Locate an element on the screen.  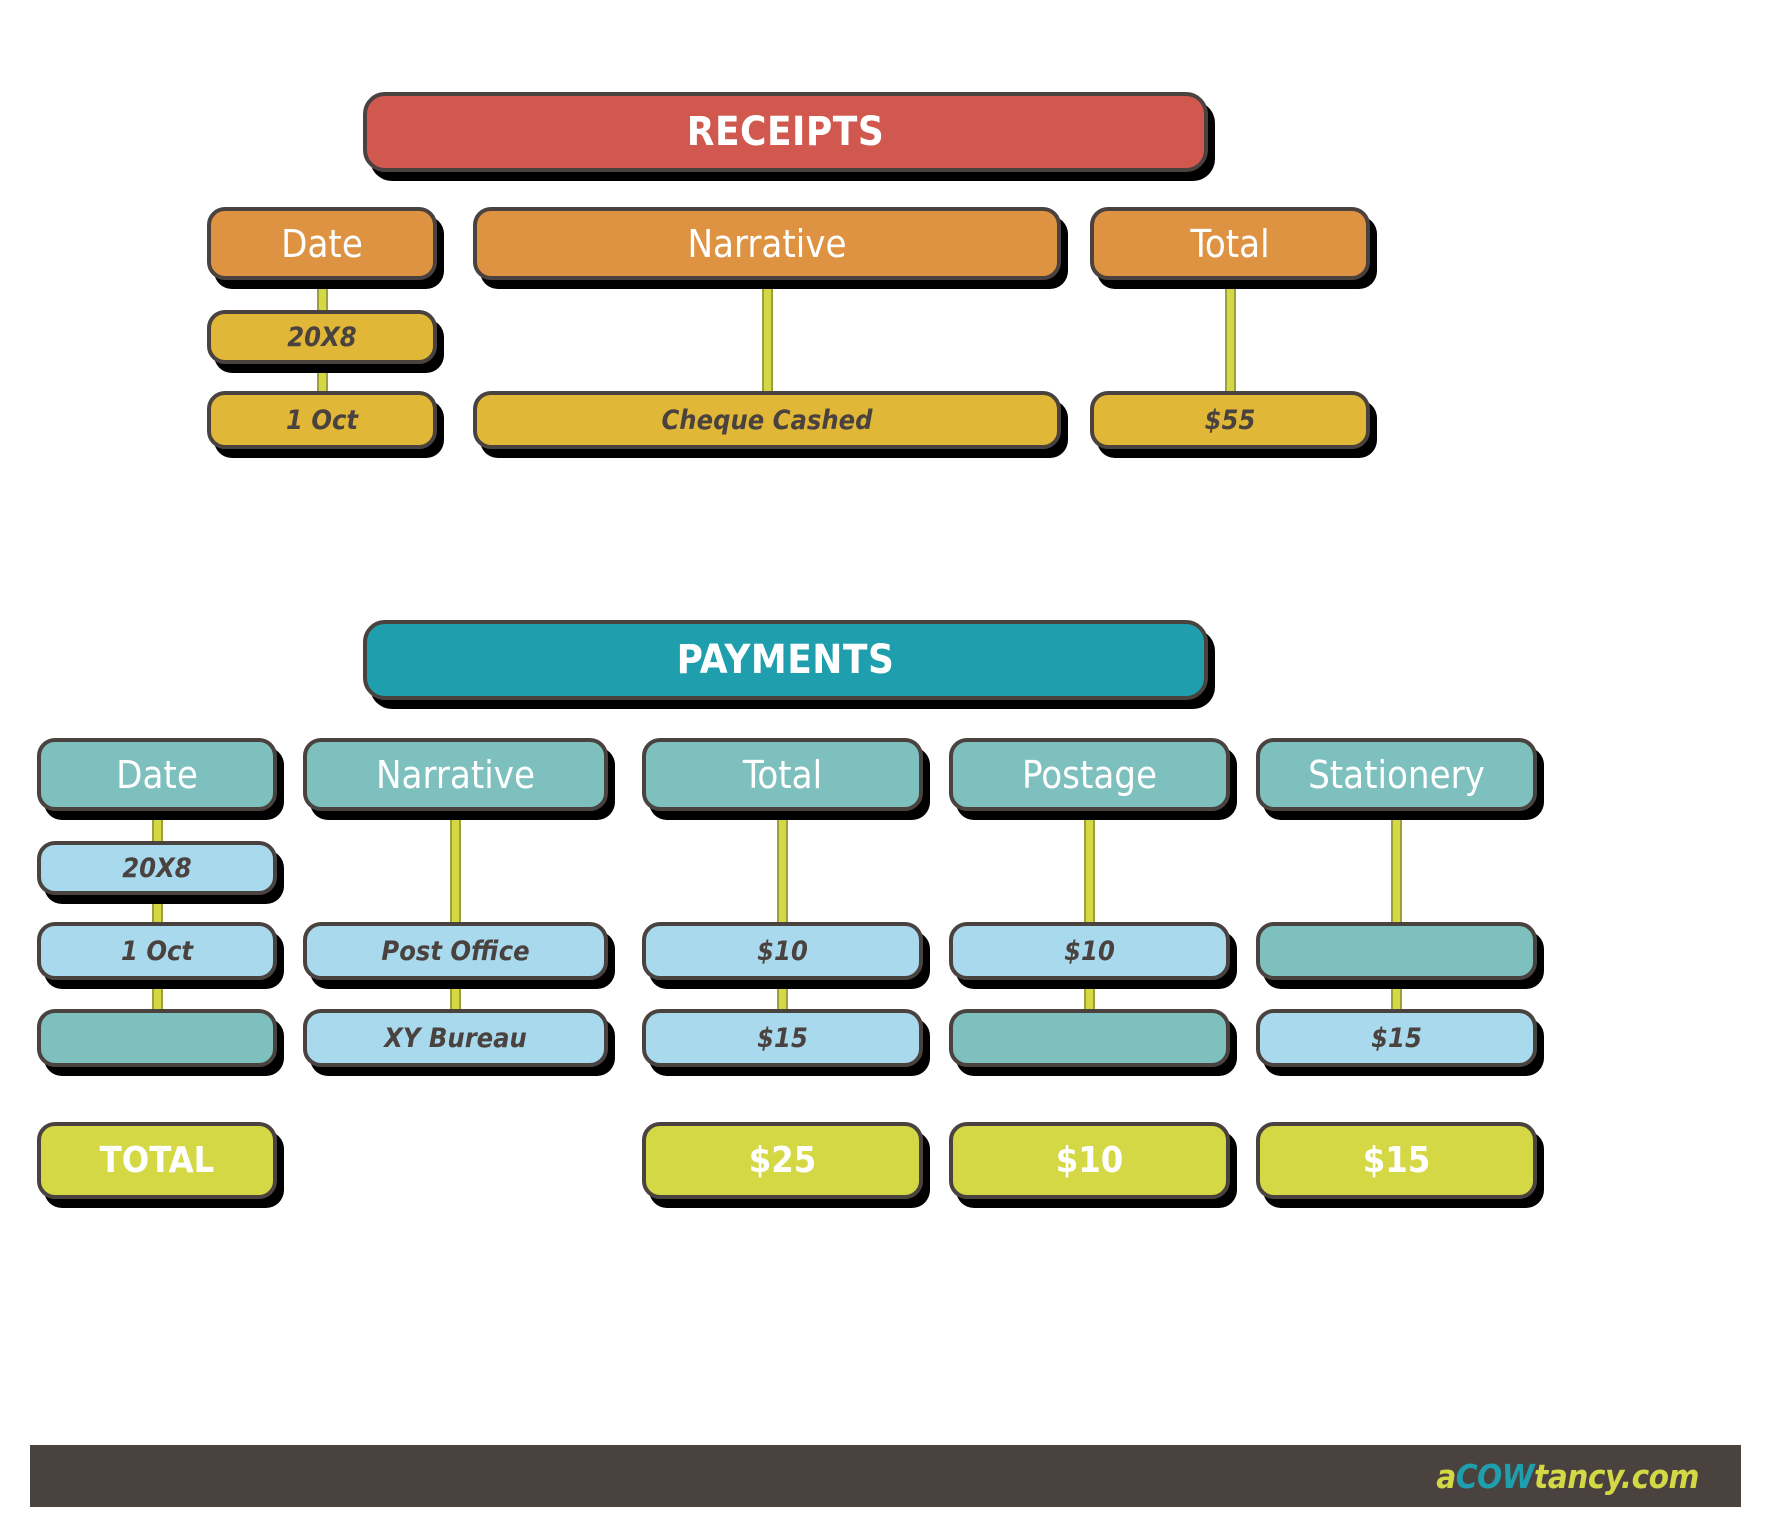
payments-cell-narrative-r2: Post Office is located at coordinates (455, 951).